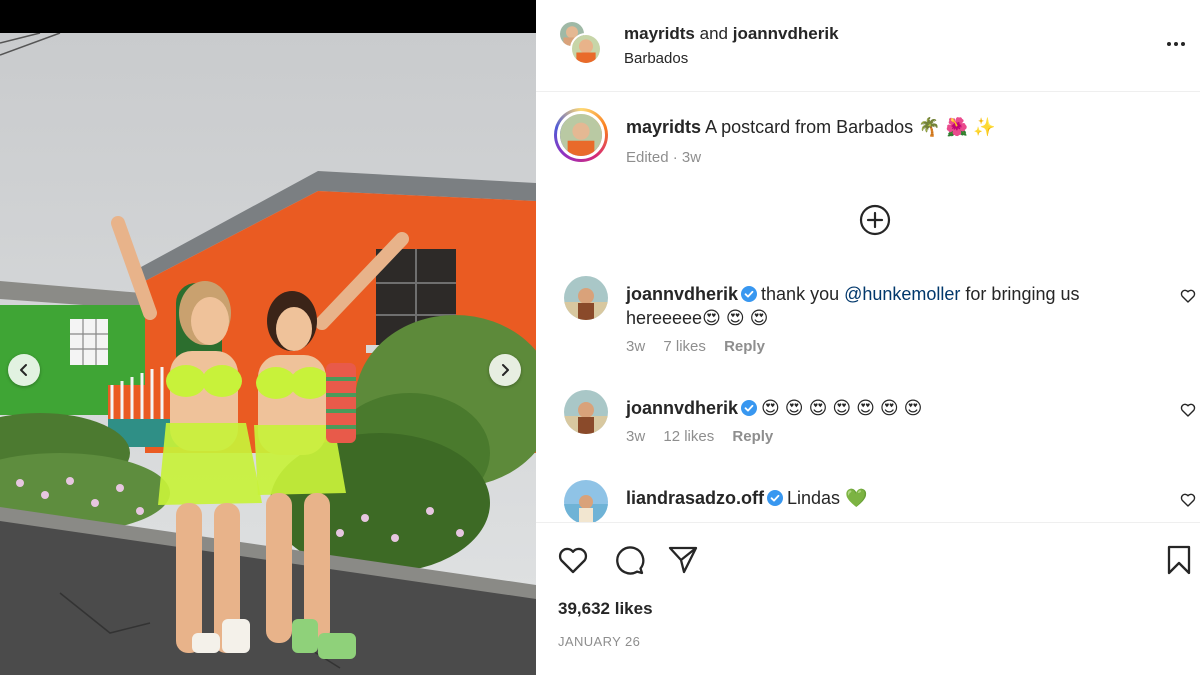 This screenshot has height=675, width=1200. Describe the element at coordinates (868, 598) in the screenshot. I see `post-actions: 39,632 likes JANUARY 26` at that location.